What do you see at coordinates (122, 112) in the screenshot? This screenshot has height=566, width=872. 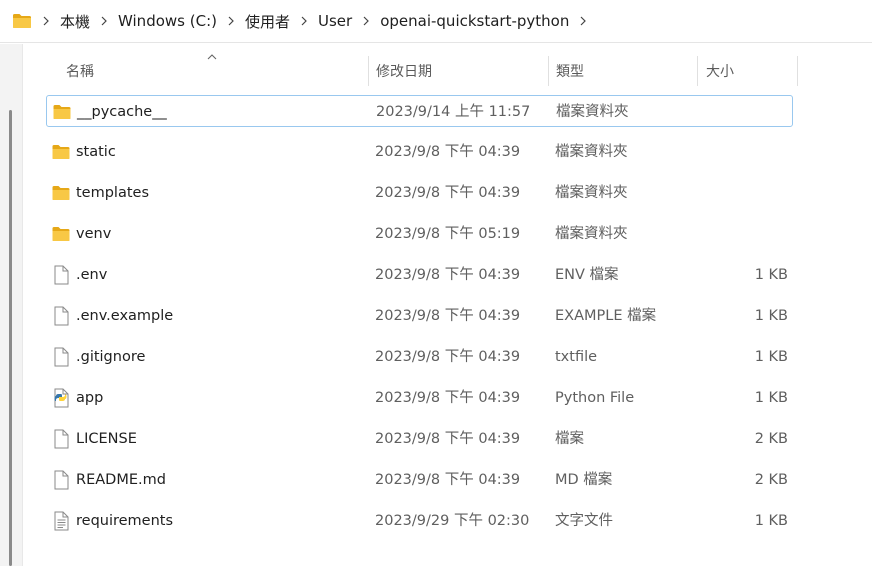 I see `file-name: __pycache__` at bounding box center [122, 112].